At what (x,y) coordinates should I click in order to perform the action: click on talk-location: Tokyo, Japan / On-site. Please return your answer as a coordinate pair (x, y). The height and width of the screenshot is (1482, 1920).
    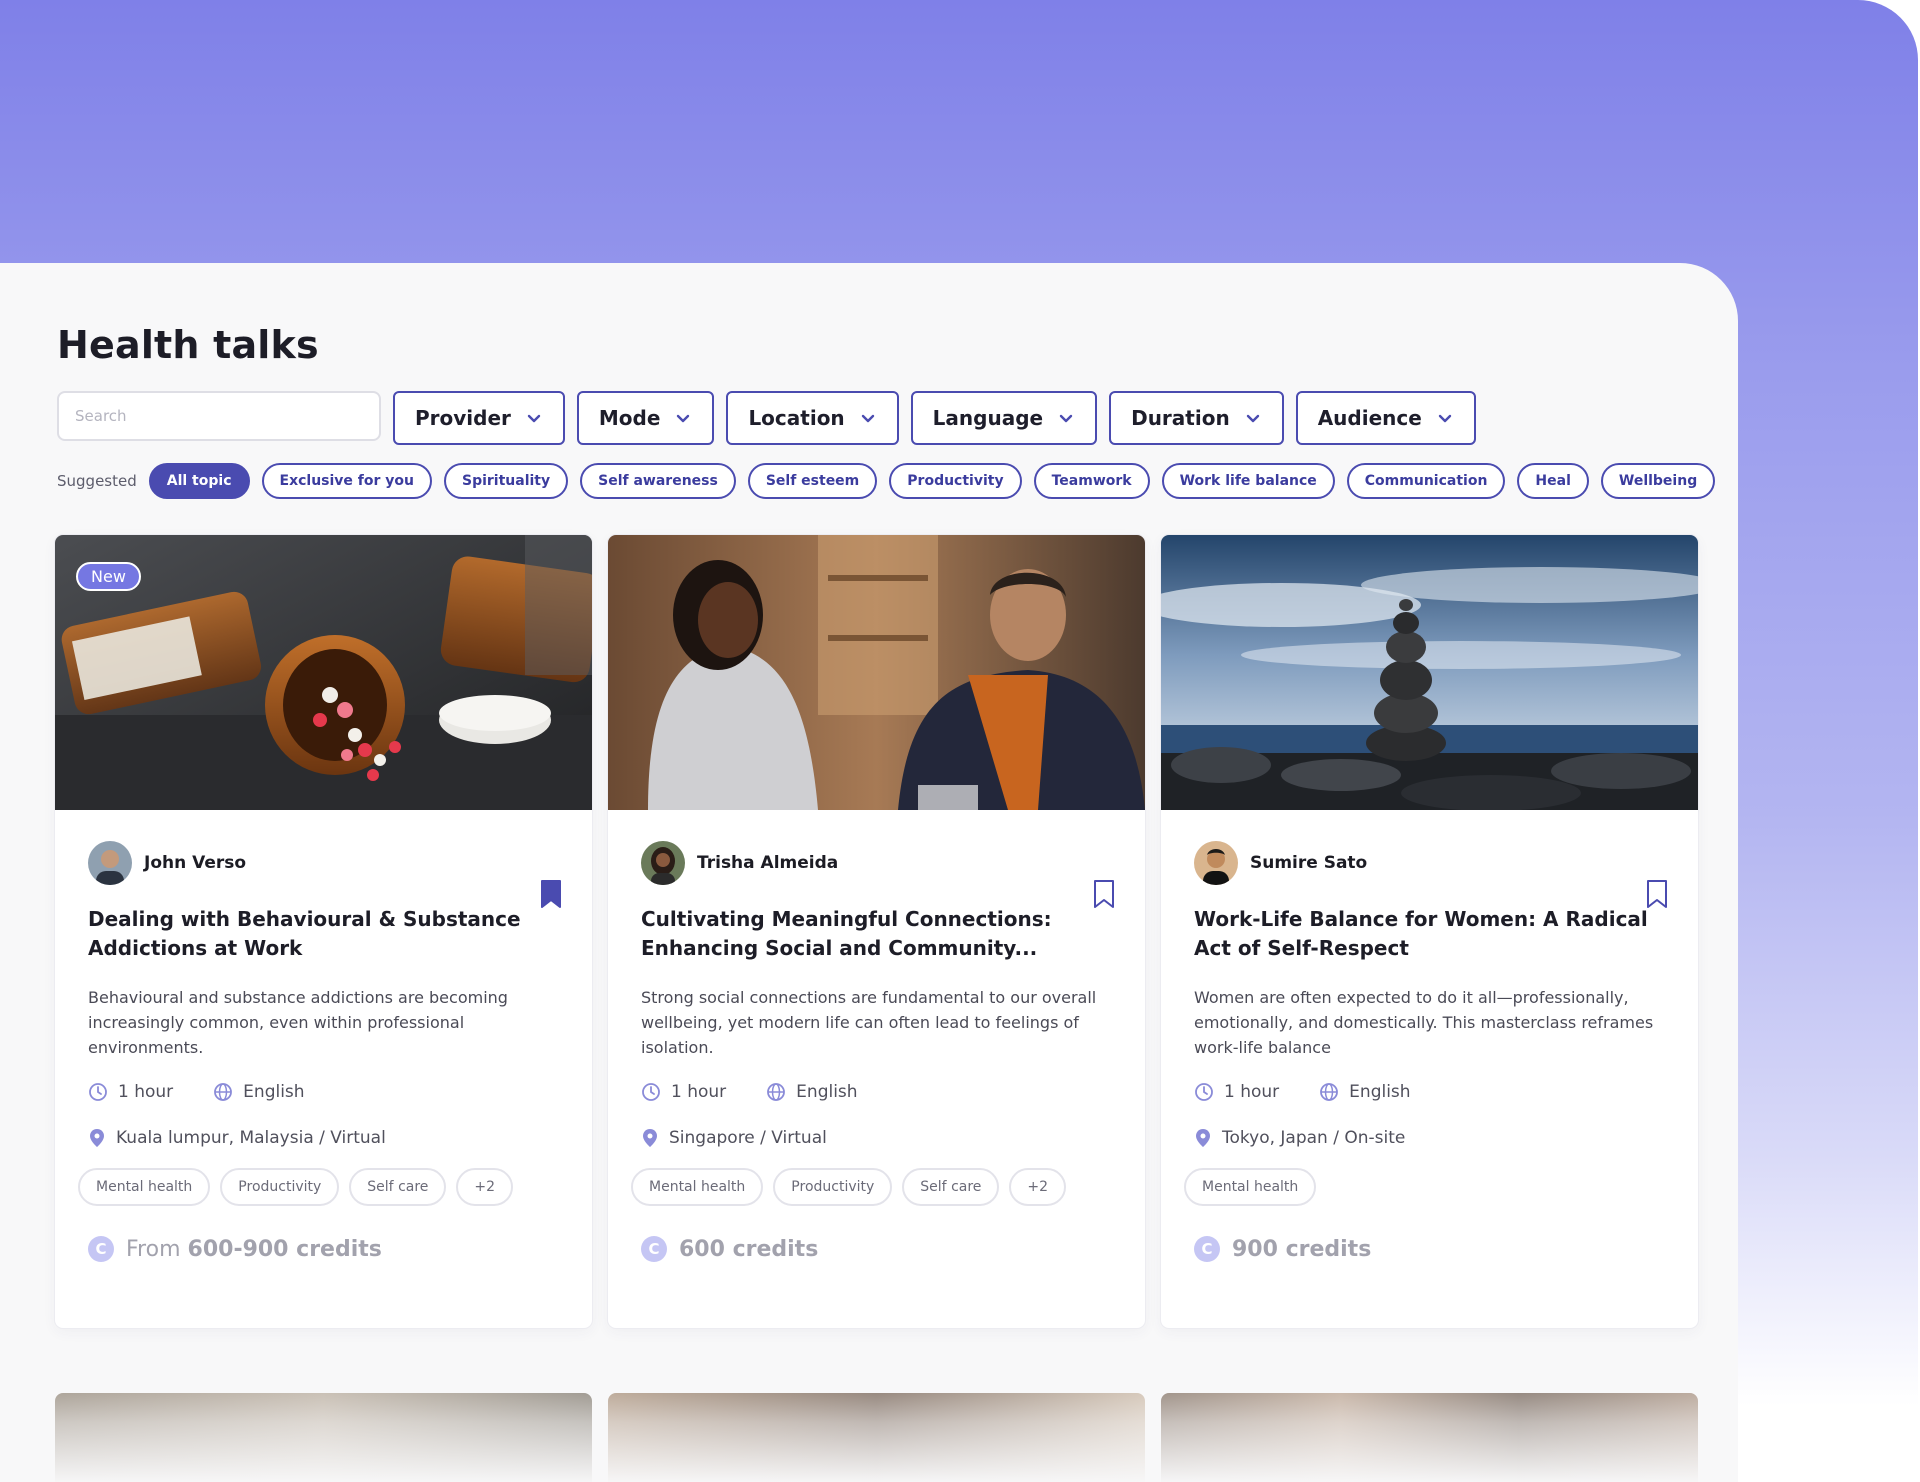
    Looking at the image, I should click on (1429, 1138).